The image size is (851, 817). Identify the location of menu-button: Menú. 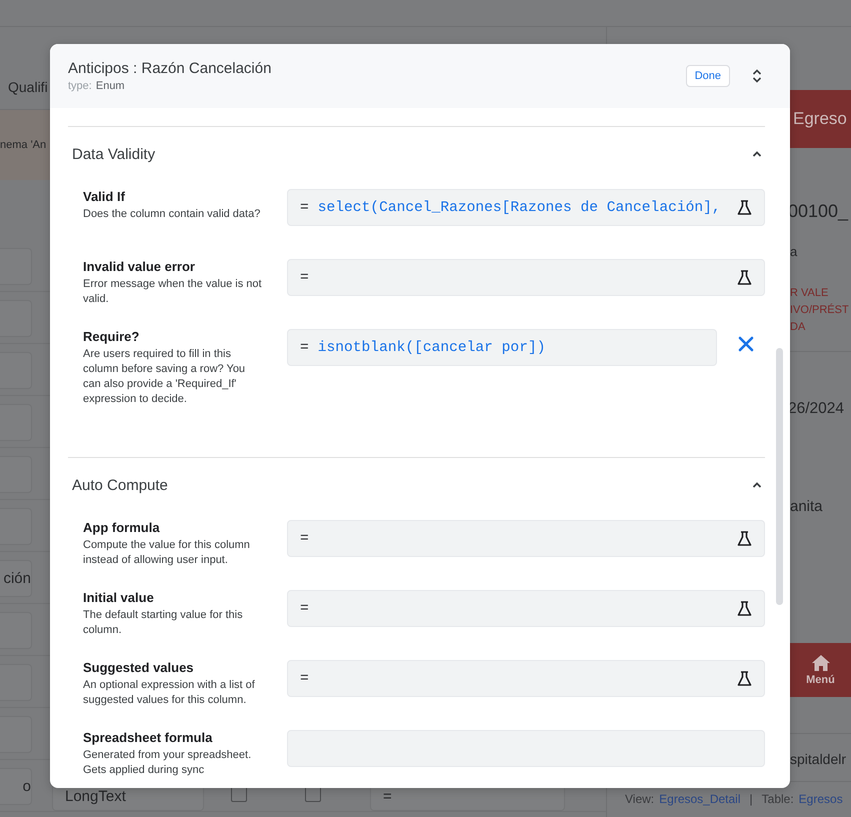
(820, 670).